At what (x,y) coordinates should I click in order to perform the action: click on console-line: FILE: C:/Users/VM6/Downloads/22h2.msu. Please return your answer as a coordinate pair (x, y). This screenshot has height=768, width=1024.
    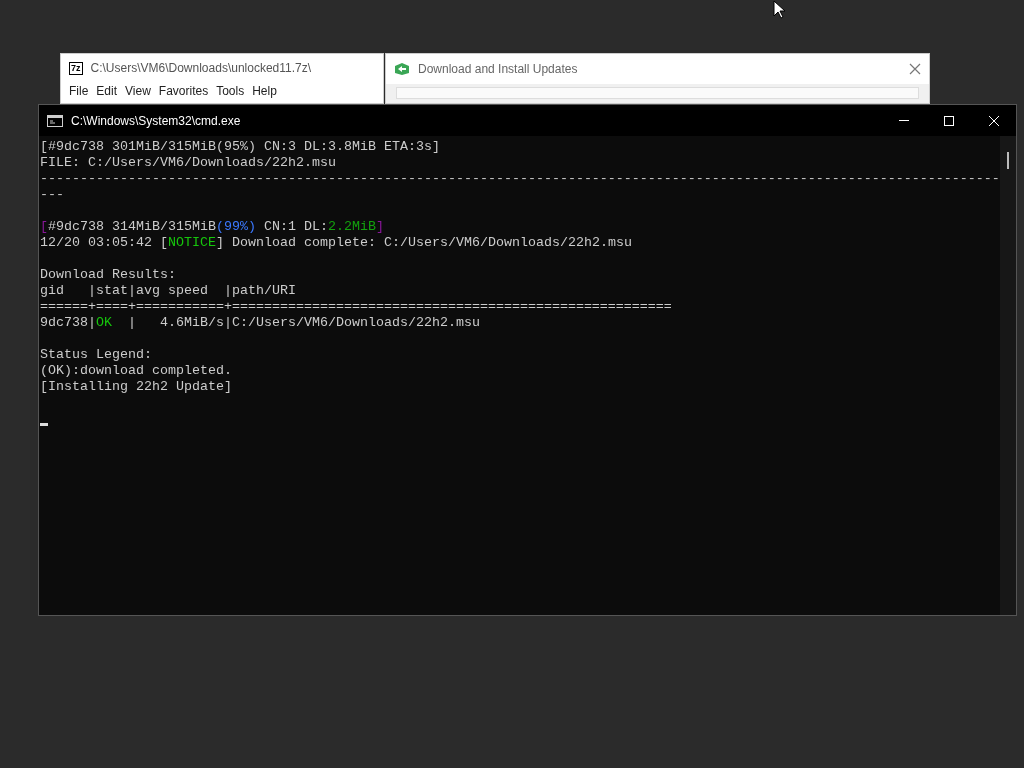
    Looking at the image, I should click on (188, 163).